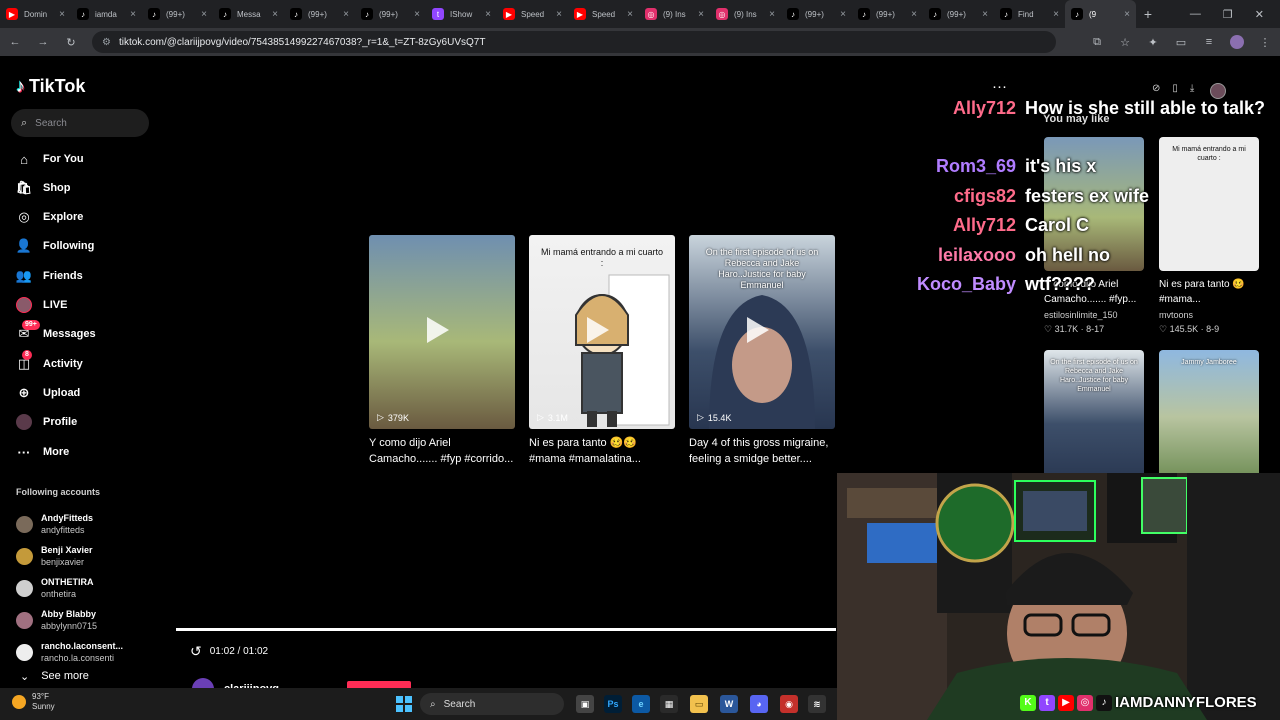 The image size is (1280, 720). What do you see at coordinates (35, 14) in the screenshot?
I see `browser-tab: ▶ Domin ×` at bounding box center [35, 14].